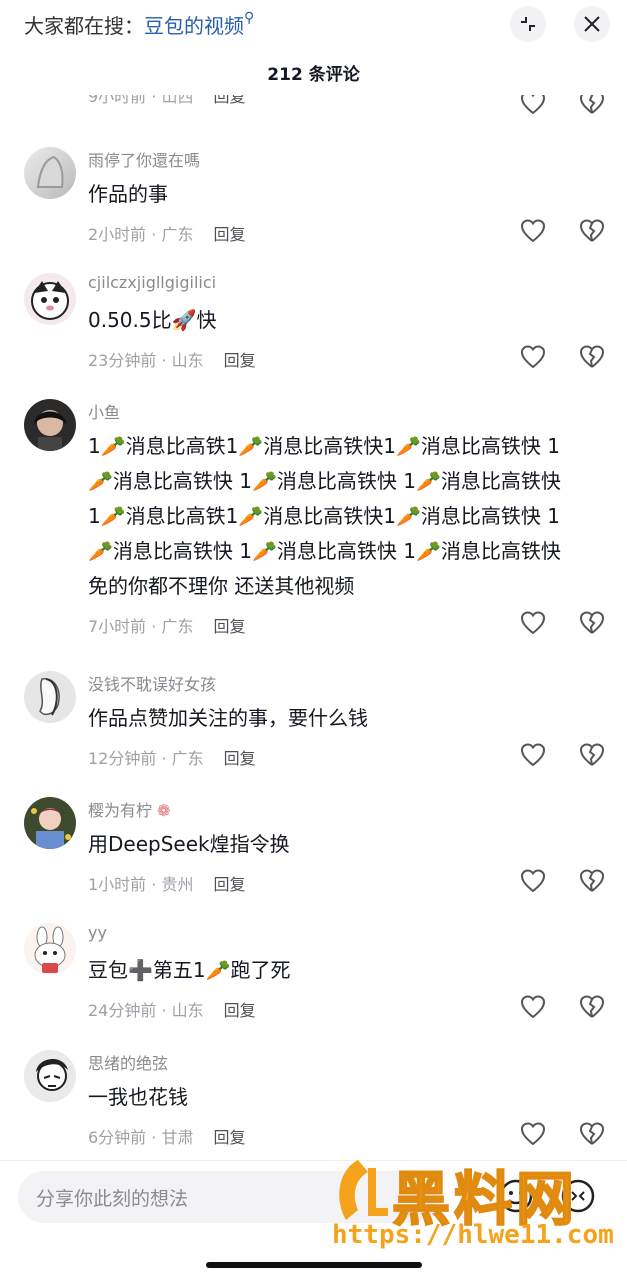 This screenshot has width=627, height=1281. I want to click on search-icon: ⚲, so click(249, 18).